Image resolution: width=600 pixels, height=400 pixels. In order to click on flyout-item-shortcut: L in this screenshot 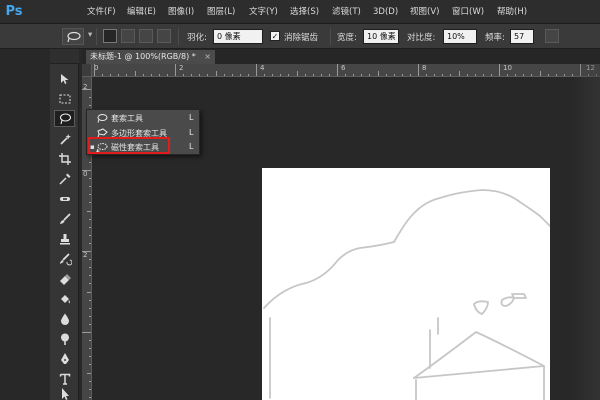, I will do `click(191, 132)`.